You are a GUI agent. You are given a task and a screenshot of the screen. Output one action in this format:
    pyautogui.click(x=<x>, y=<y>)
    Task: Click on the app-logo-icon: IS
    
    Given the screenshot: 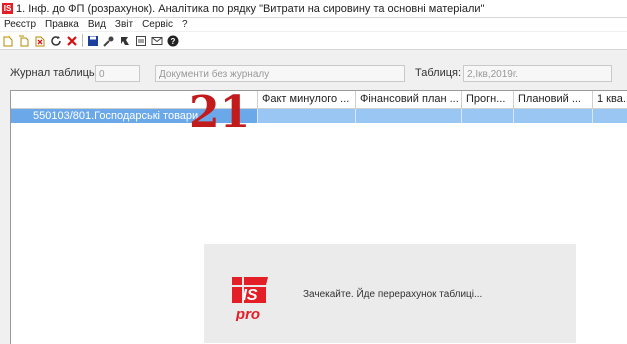 What is the action you would take?
    pyautogui.click(x=7, y=8)
    